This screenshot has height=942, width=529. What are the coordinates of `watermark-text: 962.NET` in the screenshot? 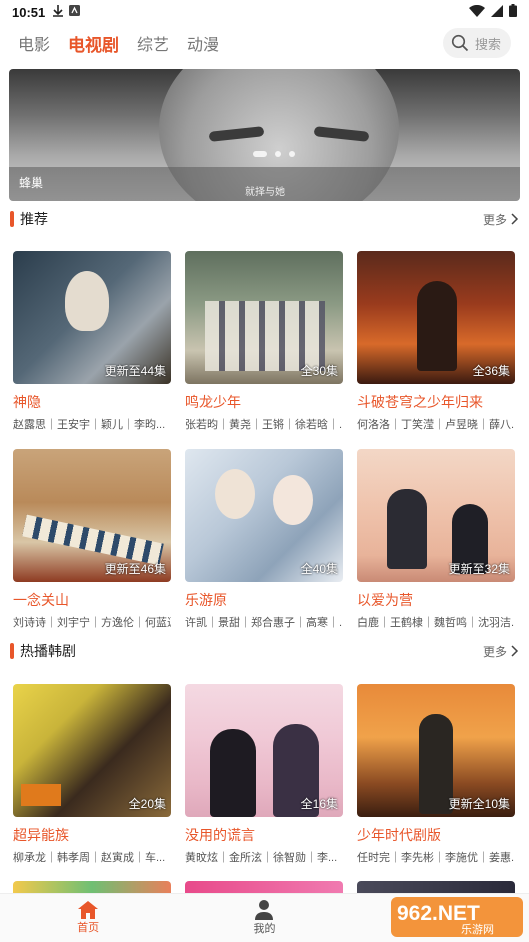 It's located at (438, 913).